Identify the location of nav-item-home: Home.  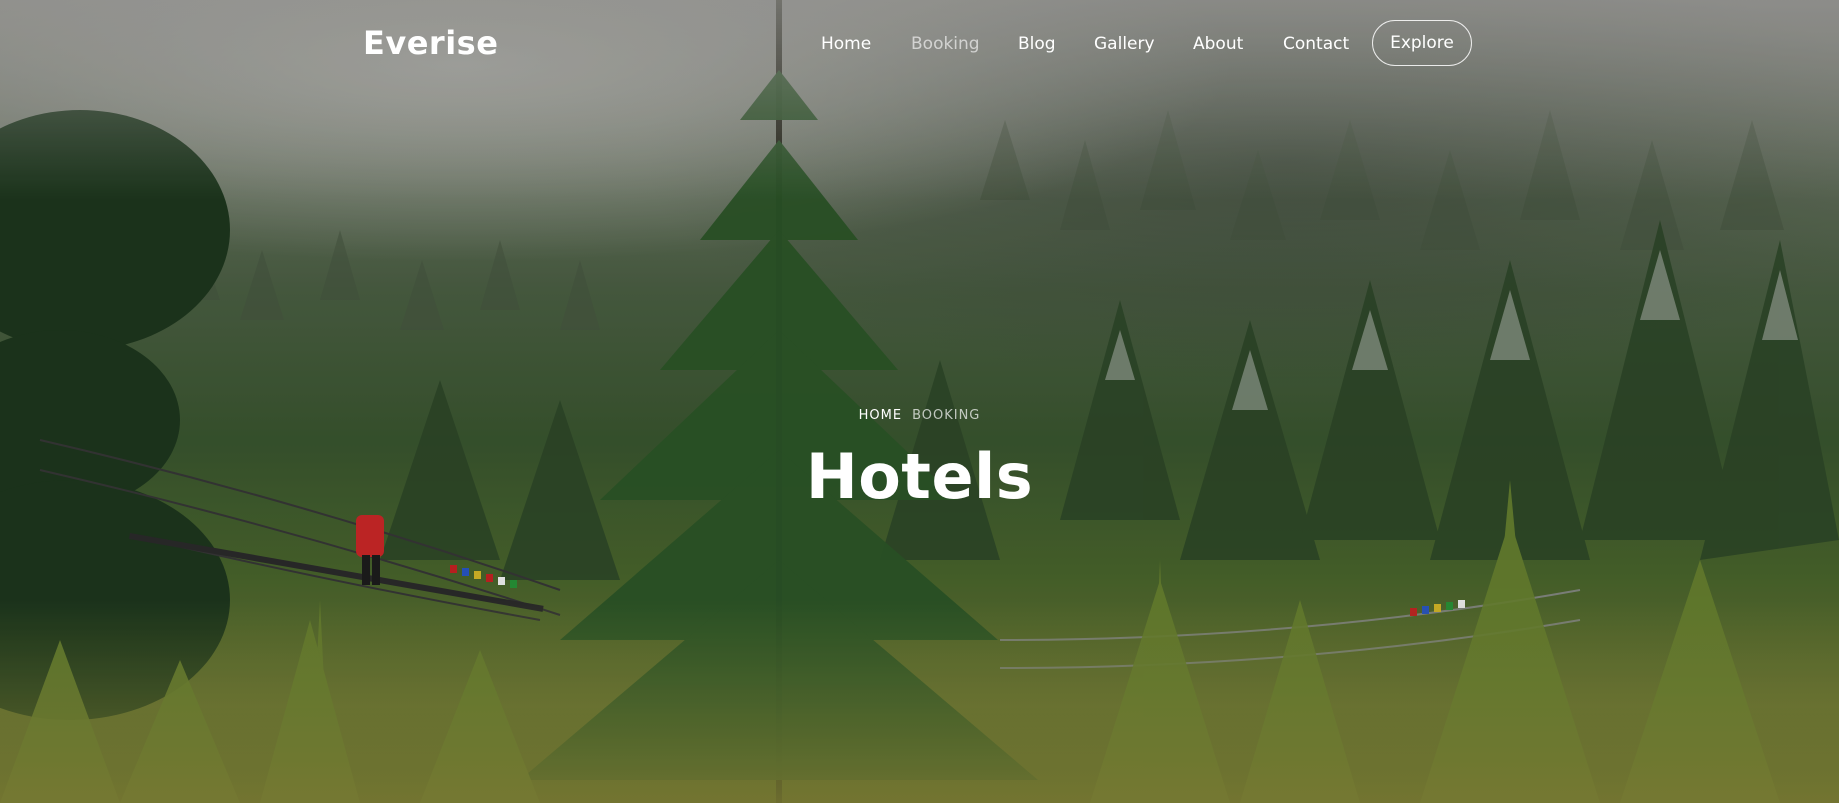
(846, 44).